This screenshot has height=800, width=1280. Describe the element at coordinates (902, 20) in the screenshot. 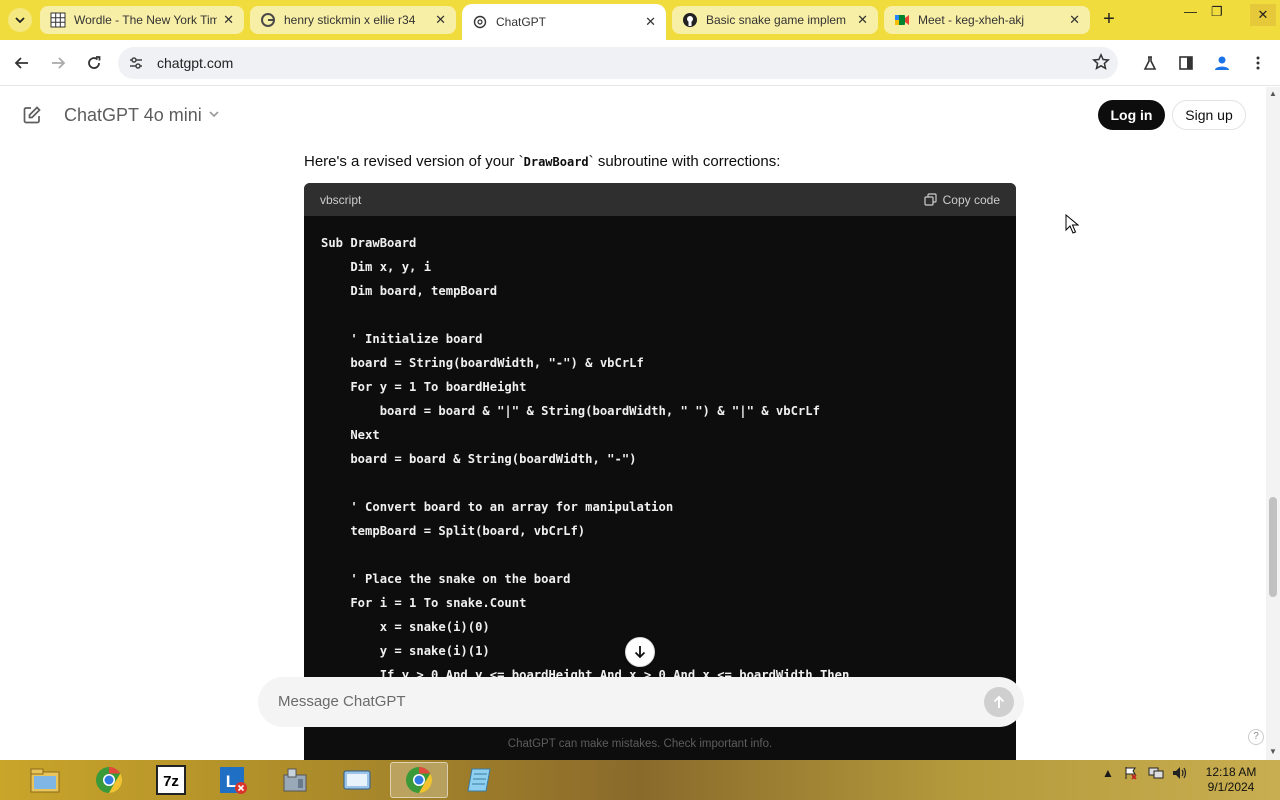

I see `meet-icon` at that location.